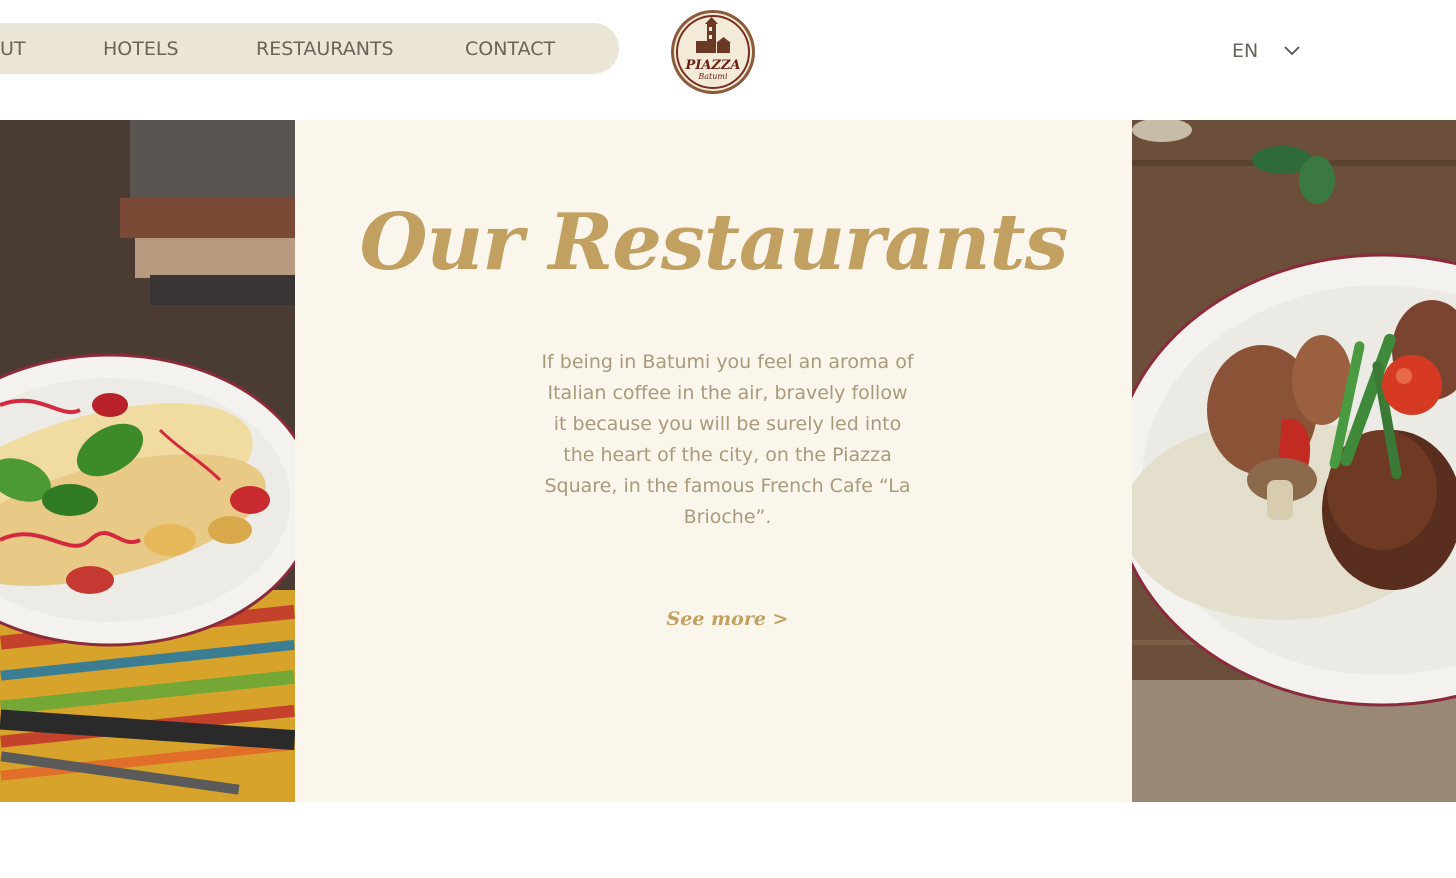  What do you see at coordinates (510, 49) in the screenshot?
I see `nav-item-contact: CONTACT` at bounding box center [510, 49].